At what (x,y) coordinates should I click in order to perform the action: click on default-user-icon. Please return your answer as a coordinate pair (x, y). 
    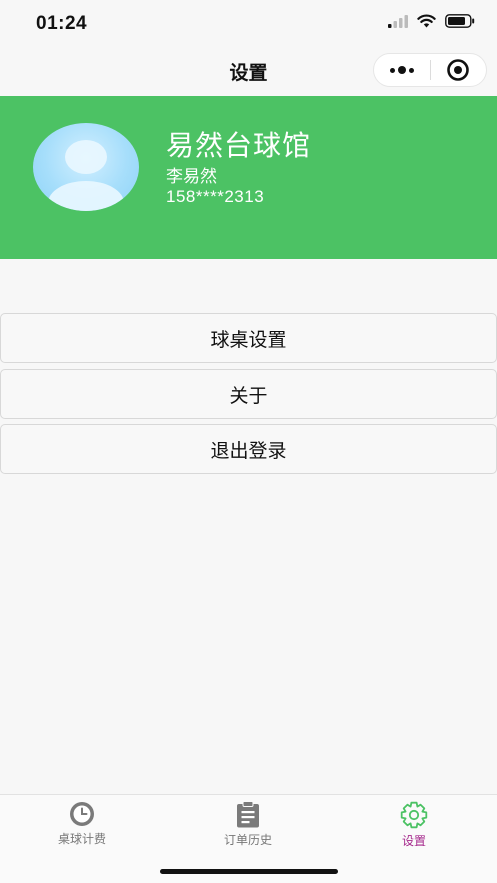
    Looking at the image, I should click on (86, 175).